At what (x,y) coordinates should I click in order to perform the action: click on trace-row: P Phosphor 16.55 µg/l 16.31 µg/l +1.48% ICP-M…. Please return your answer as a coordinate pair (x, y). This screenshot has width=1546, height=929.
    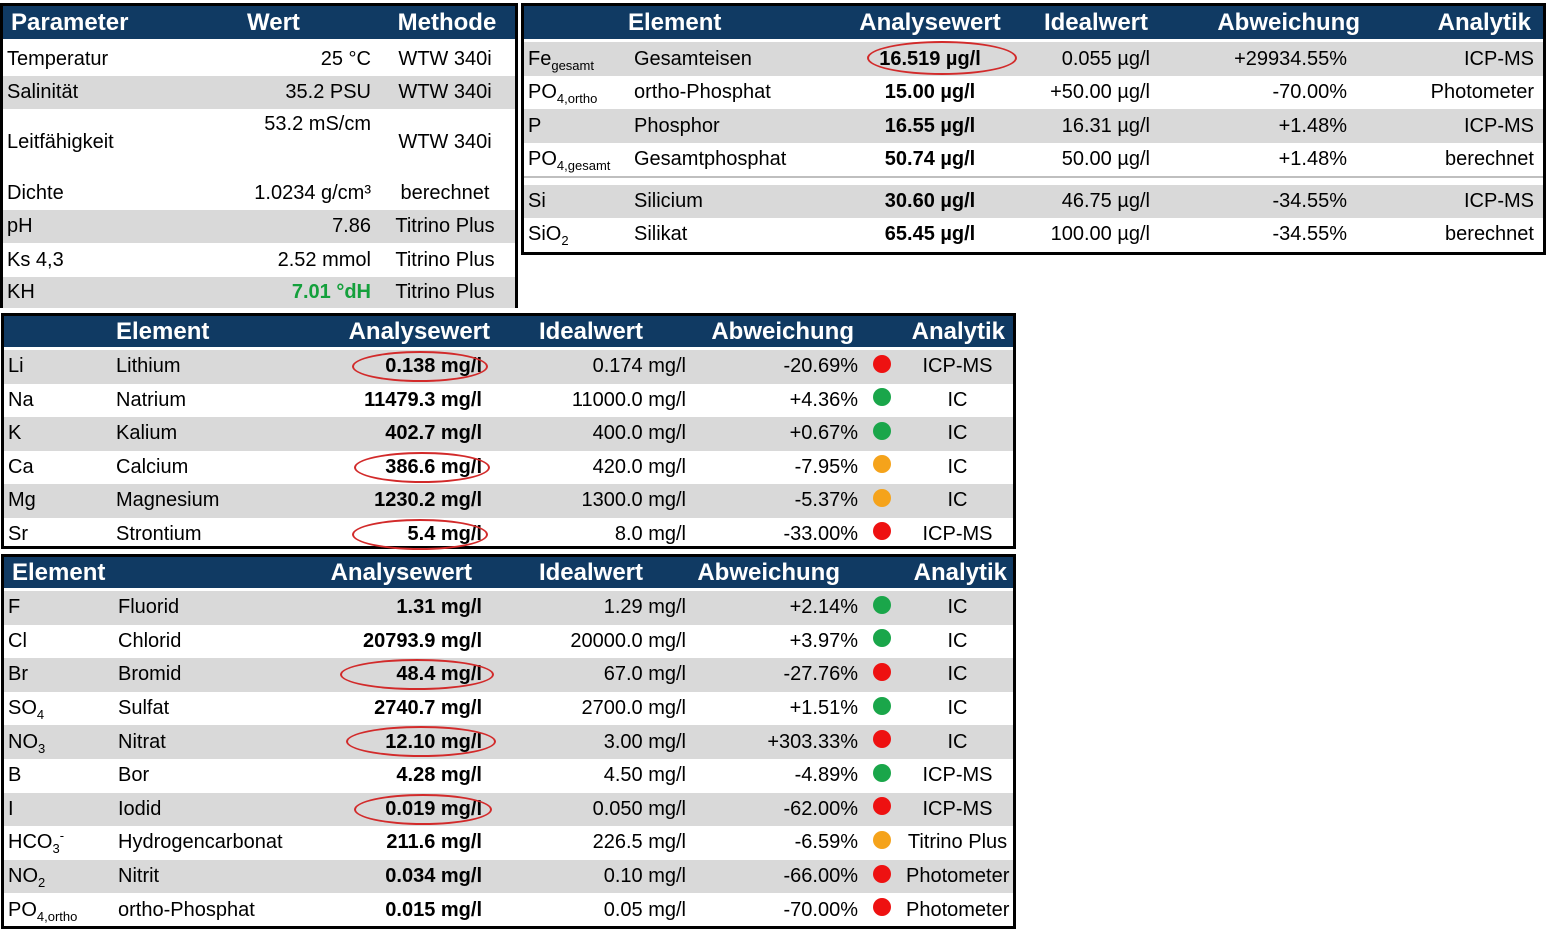
    Looking at the image, I should click on (1033, 126).